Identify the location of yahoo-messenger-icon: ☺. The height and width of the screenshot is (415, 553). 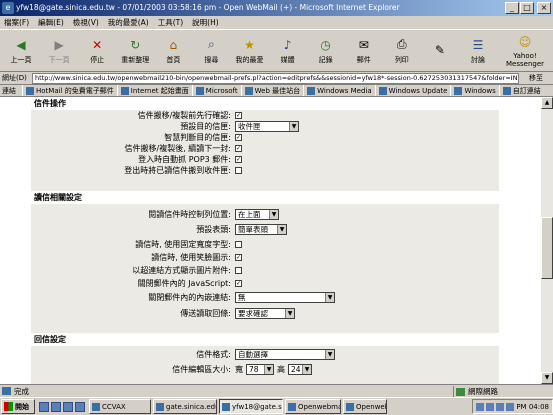
(525, 41).